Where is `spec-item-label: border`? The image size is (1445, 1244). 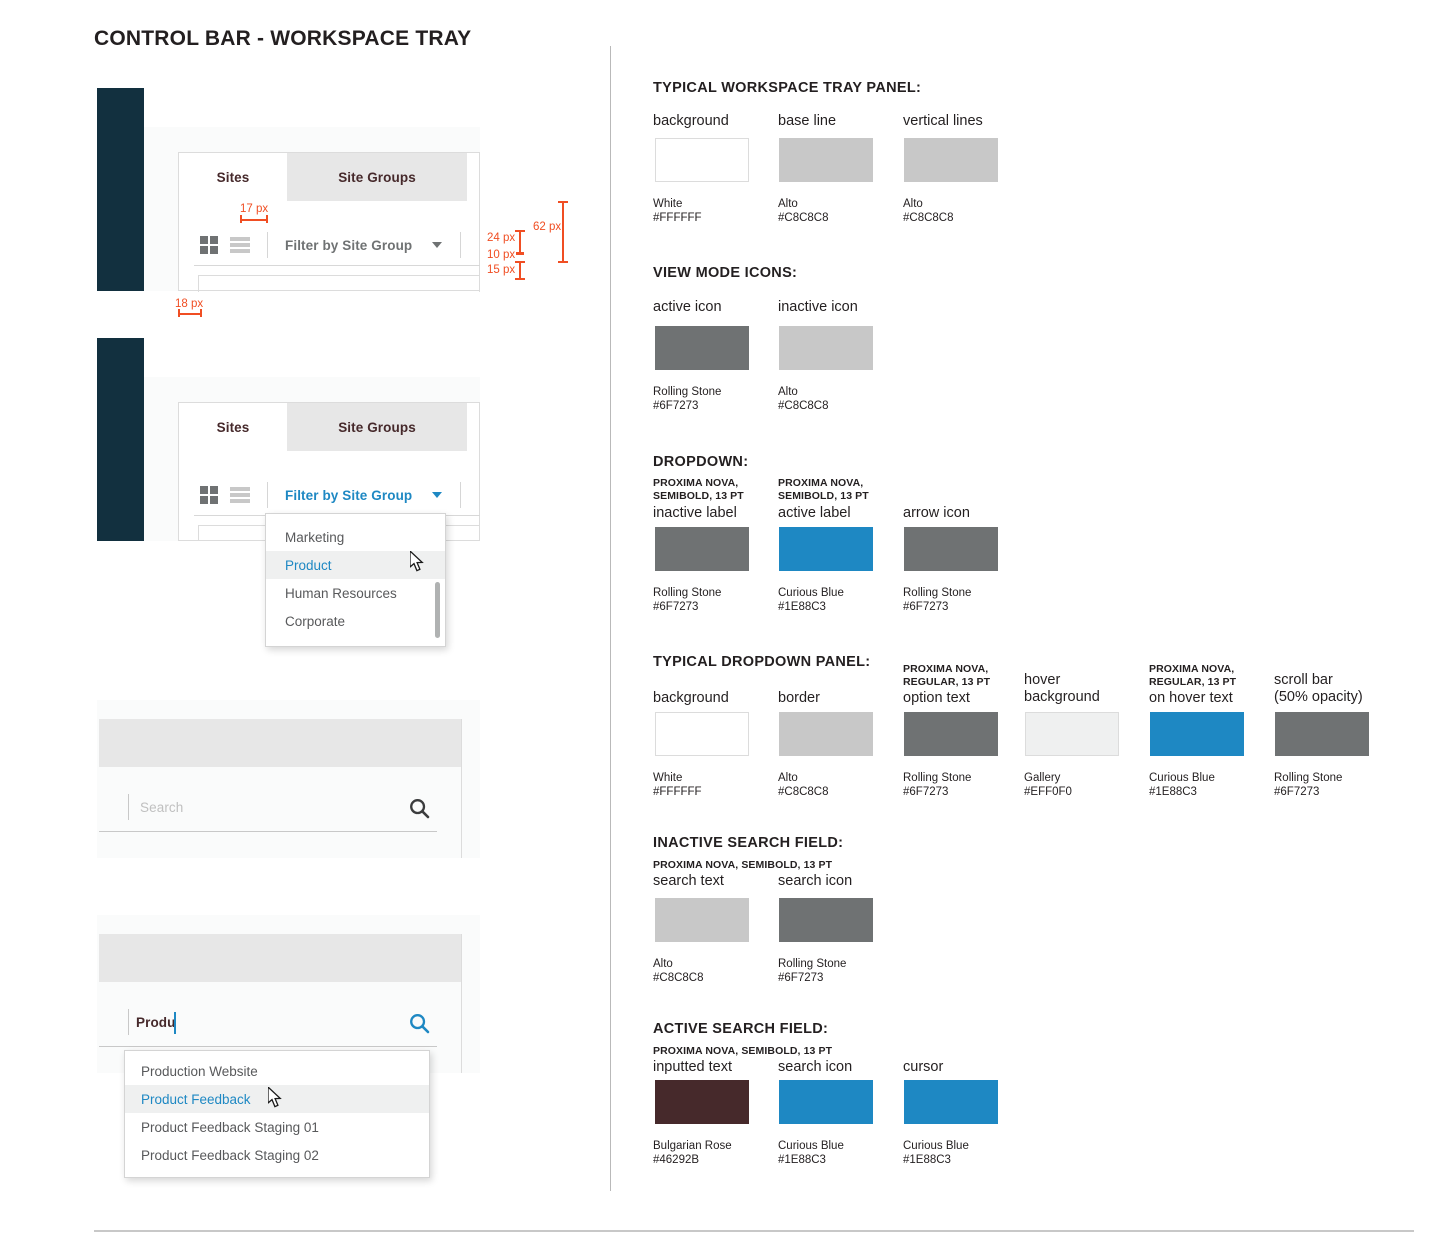
spec-item-label: border is located at coordinates (799, 698).